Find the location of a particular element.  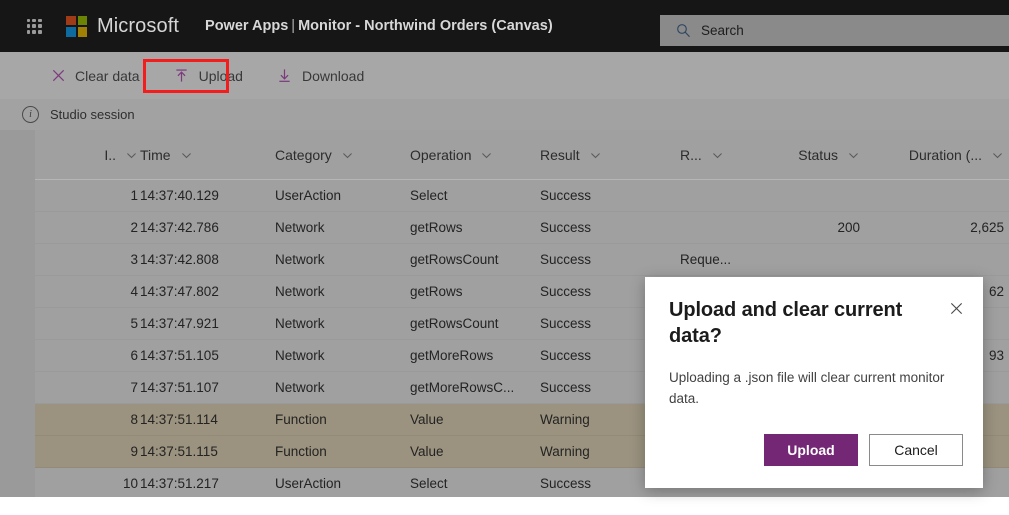

cell-time: 14:37:51.107 is located at coordinates (179, 387).